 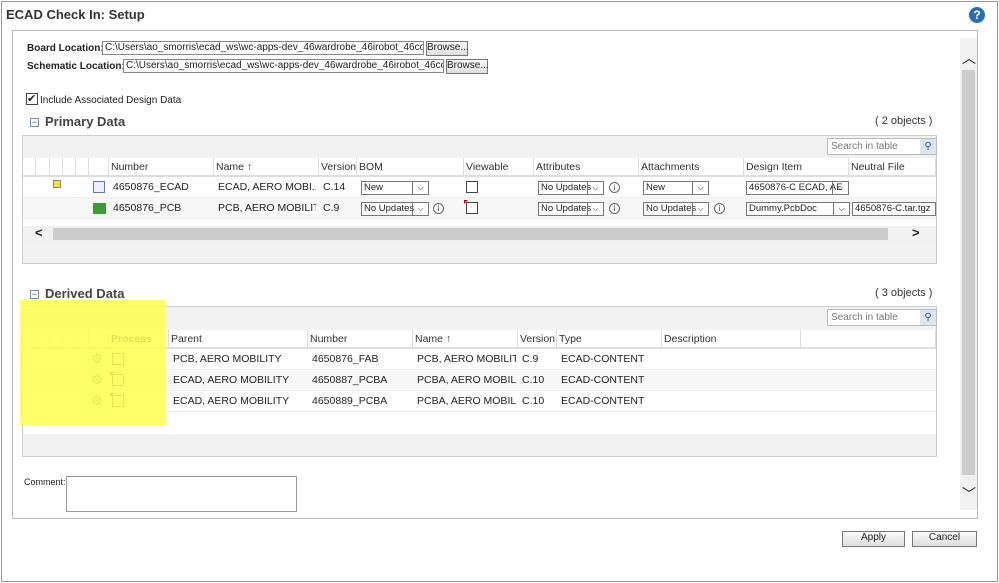 I want to click on scroll-up-icon: ︿, so click(x=969, y=58).